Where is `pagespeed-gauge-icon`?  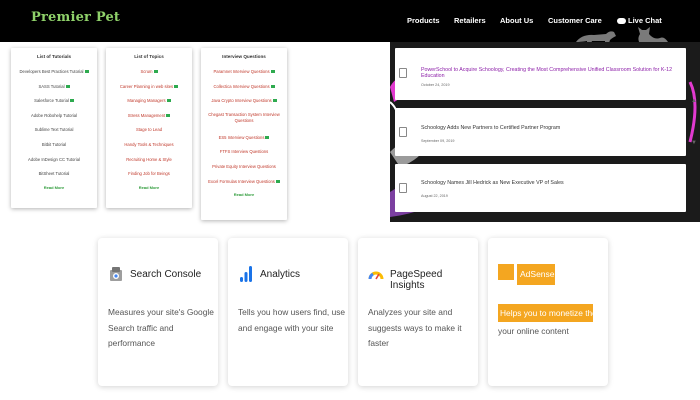 pagespeed-gauge-icon is located at coordinates (376, 275).